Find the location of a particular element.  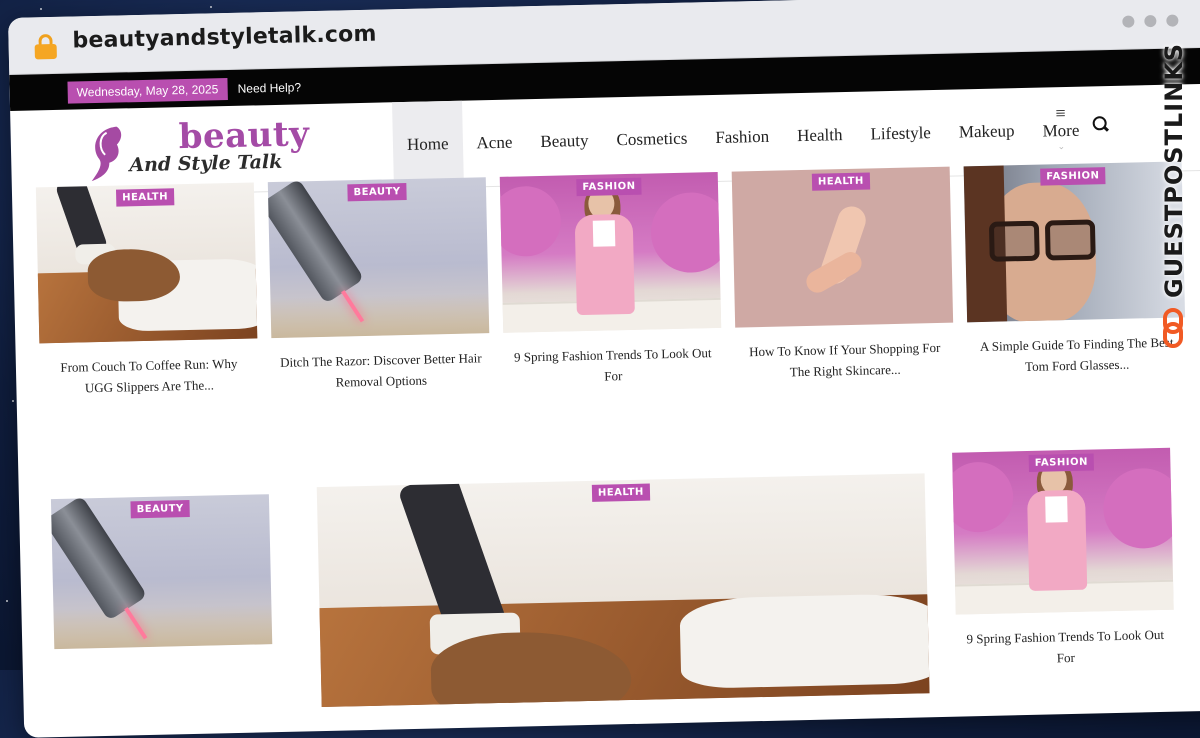

site-logo: beauty And Style Talk is located at coordinates (201, 150).